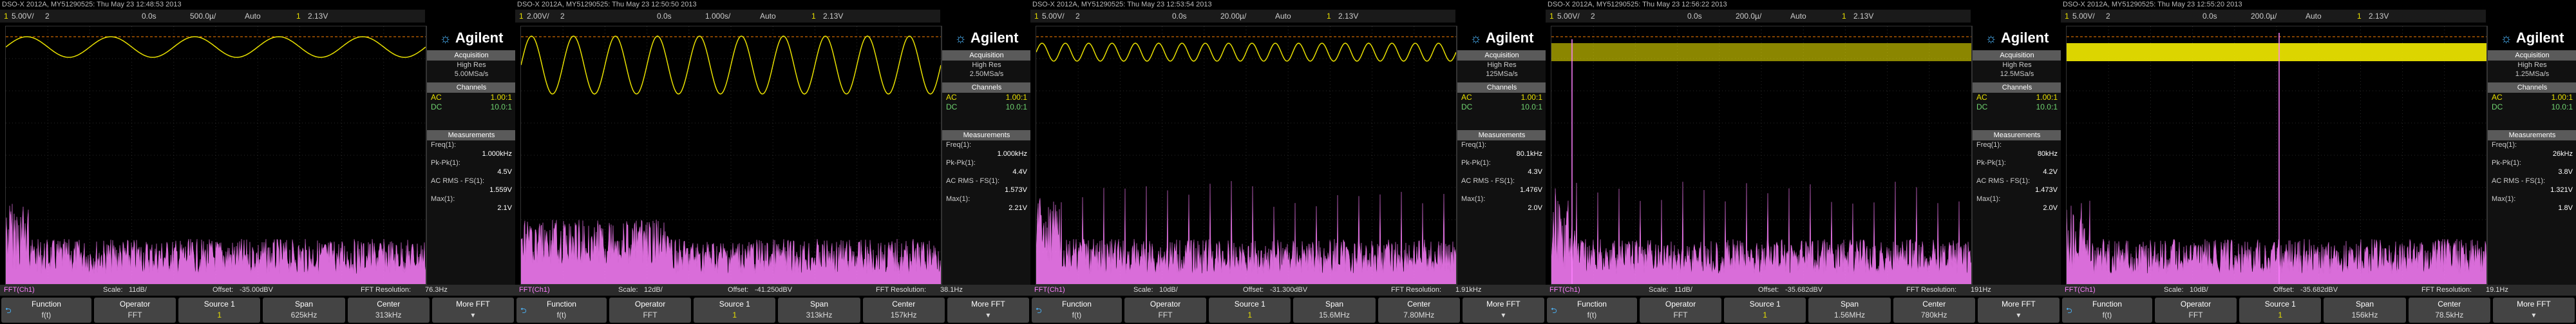  I want to click on span-value: 15.6MHz, so click(1334, 314).